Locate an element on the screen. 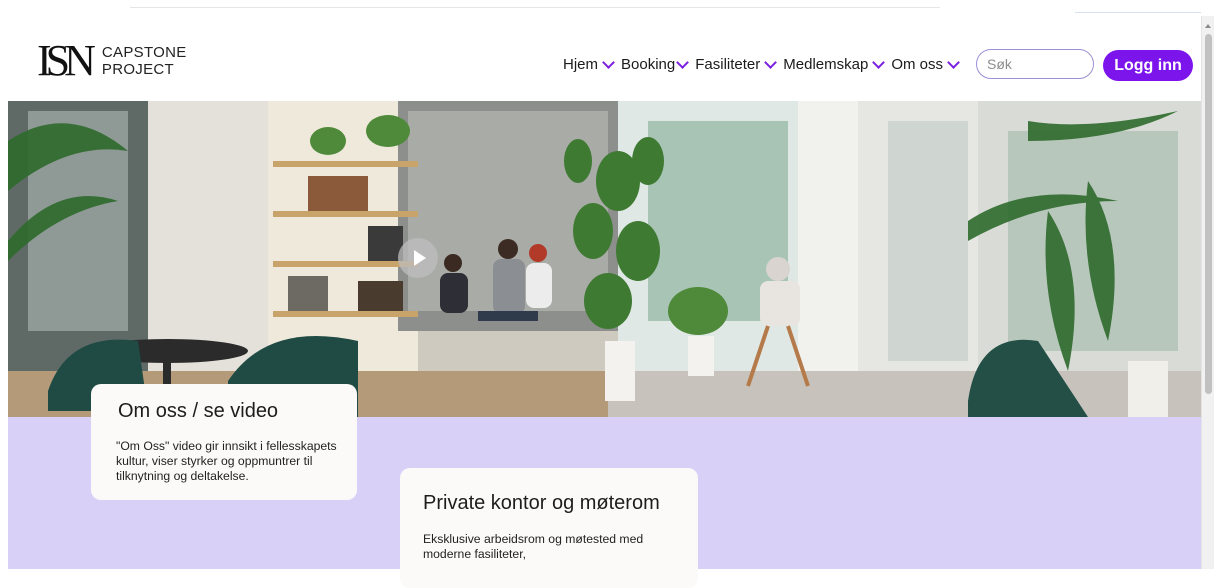  logo-mark: ISN is located at coordinates (66, 60).